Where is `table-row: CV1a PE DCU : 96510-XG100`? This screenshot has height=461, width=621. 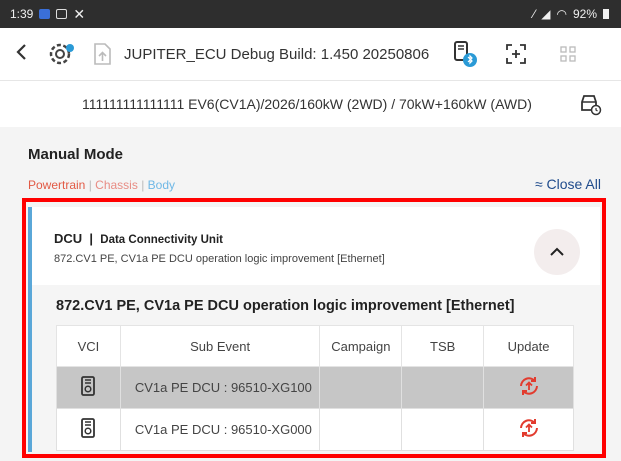
table-row: CV1a PE DCU : 96510-XG100 is located at coordinates (315, 387).